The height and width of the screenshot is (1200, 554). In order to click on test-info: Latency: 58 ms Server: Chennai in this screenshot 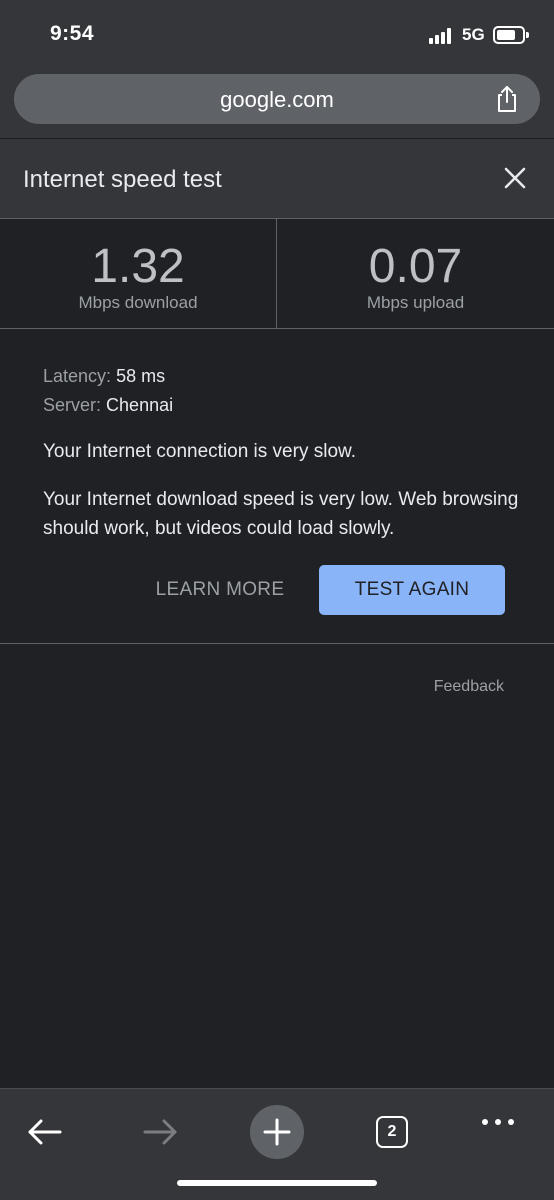, I will do `click(283, 391)`.